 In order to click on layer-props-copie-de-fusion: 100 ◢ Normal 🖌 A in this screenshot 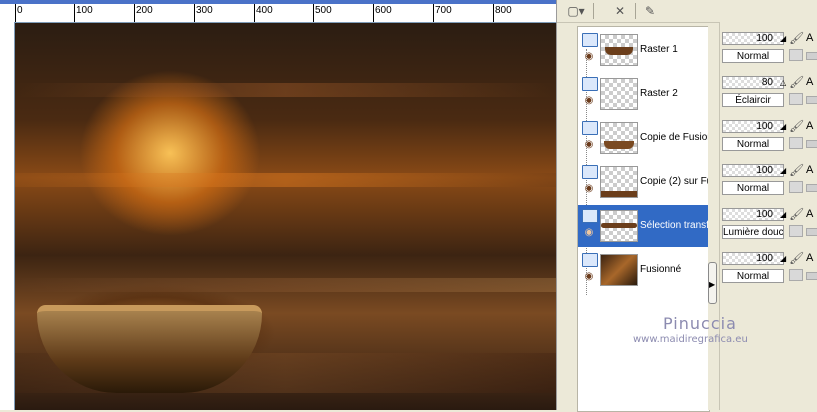, I will do `click(768, 135)`.